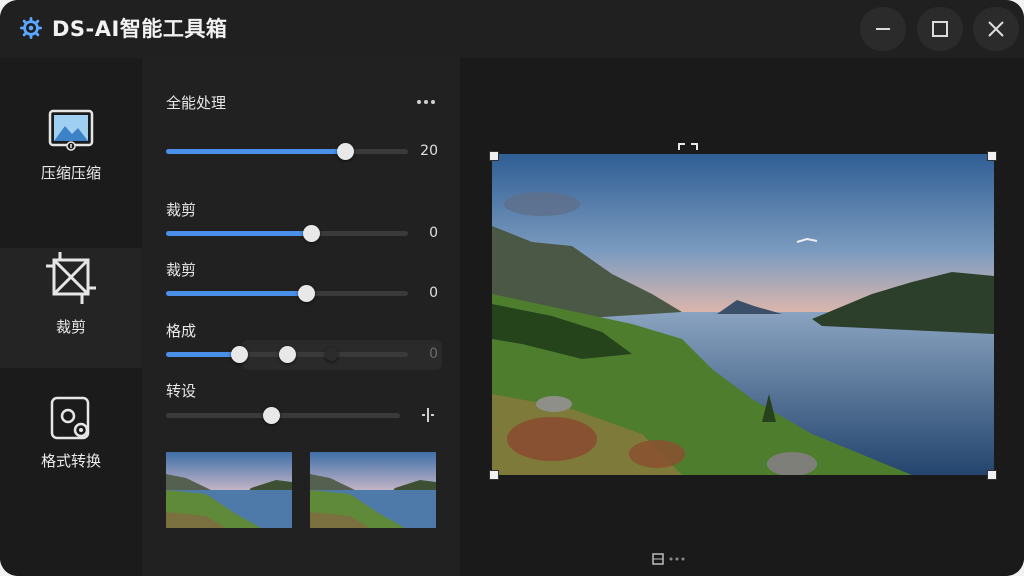 This screenshot has width=1024, height=576. I want to click on app-title: DS-AI智能工具箱, so click(140, 29).